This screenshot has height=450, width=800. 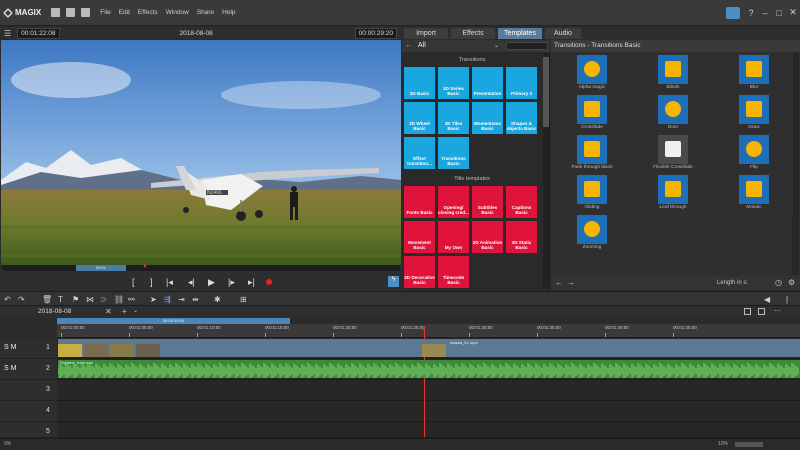 I want to click on transition-tile: Crossfade, so click(x=592, y=114).